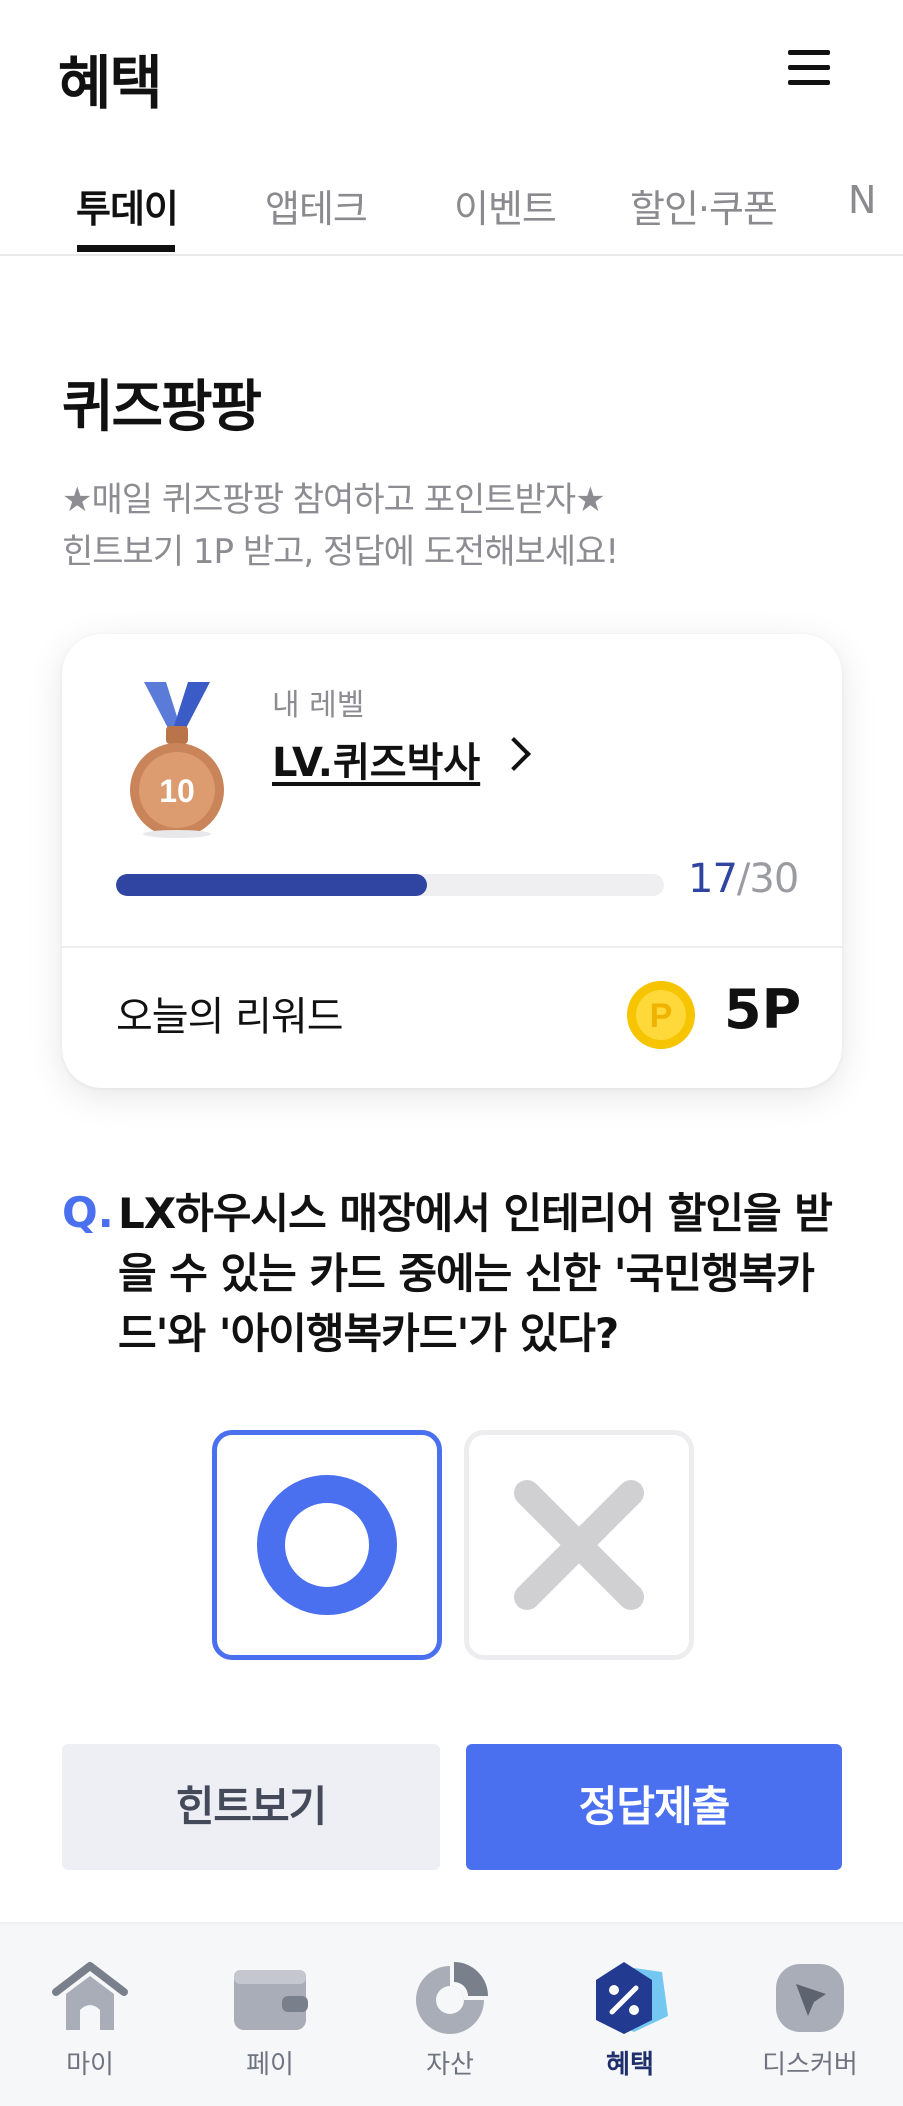 This screenshot has height=2106, width=903. Describe the element at coordinates (271, 885) in the screenshot. I see `level-progress-fill` at that location.